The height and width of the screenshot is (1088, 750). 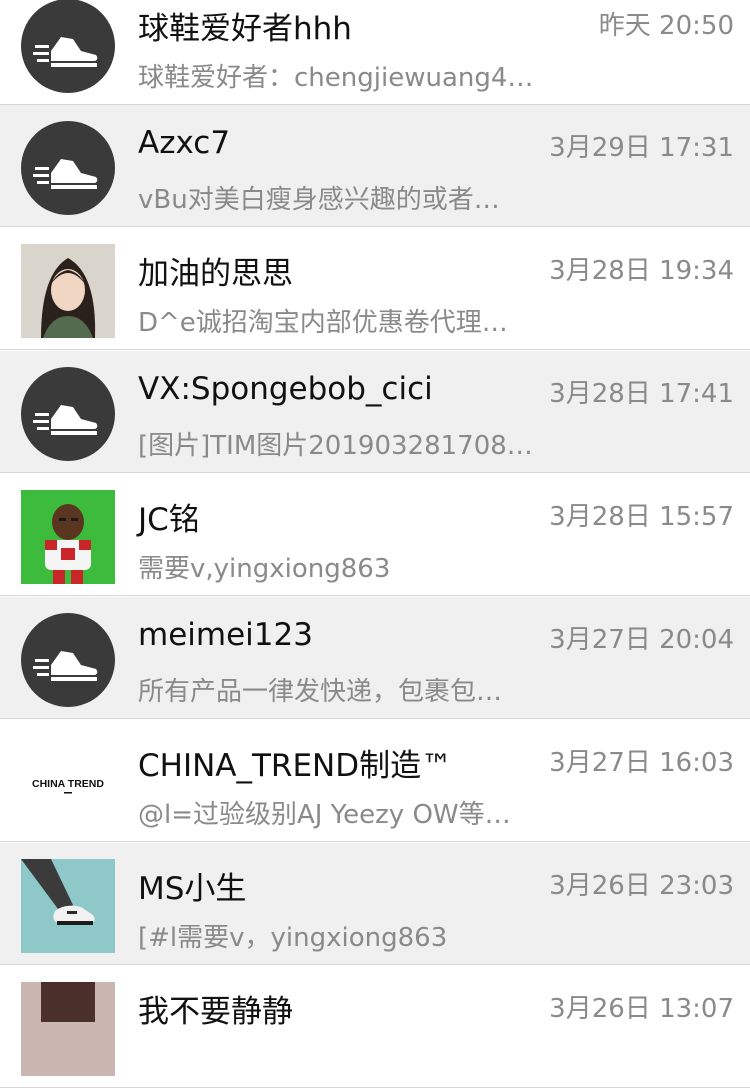 What do you see at coordinates (215, 274) in the screenshot?
I see `contact-name: 加油的思思` at bounding box center [215, 274].